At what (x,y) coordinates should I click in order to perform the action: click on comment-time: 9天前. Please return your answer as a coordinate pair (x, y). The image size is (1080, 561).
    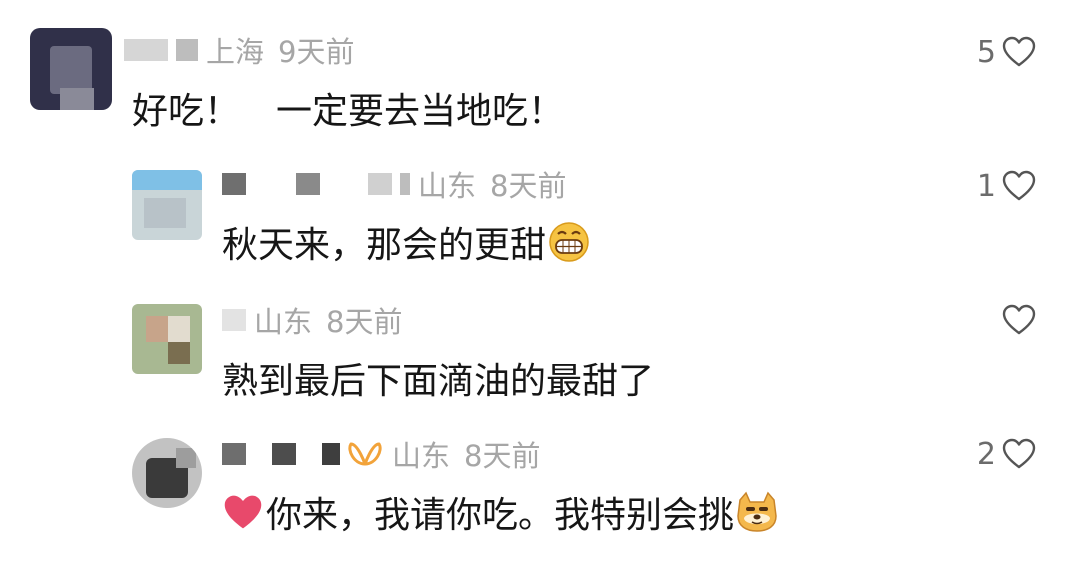
    Looking at the image, I should click on (316, 52).